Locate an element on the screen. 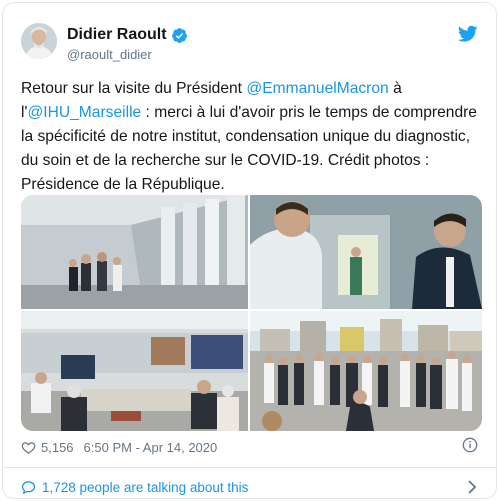 The width and height of the screenshot is (499, 501). avatar is located at coordinates (39, 41).